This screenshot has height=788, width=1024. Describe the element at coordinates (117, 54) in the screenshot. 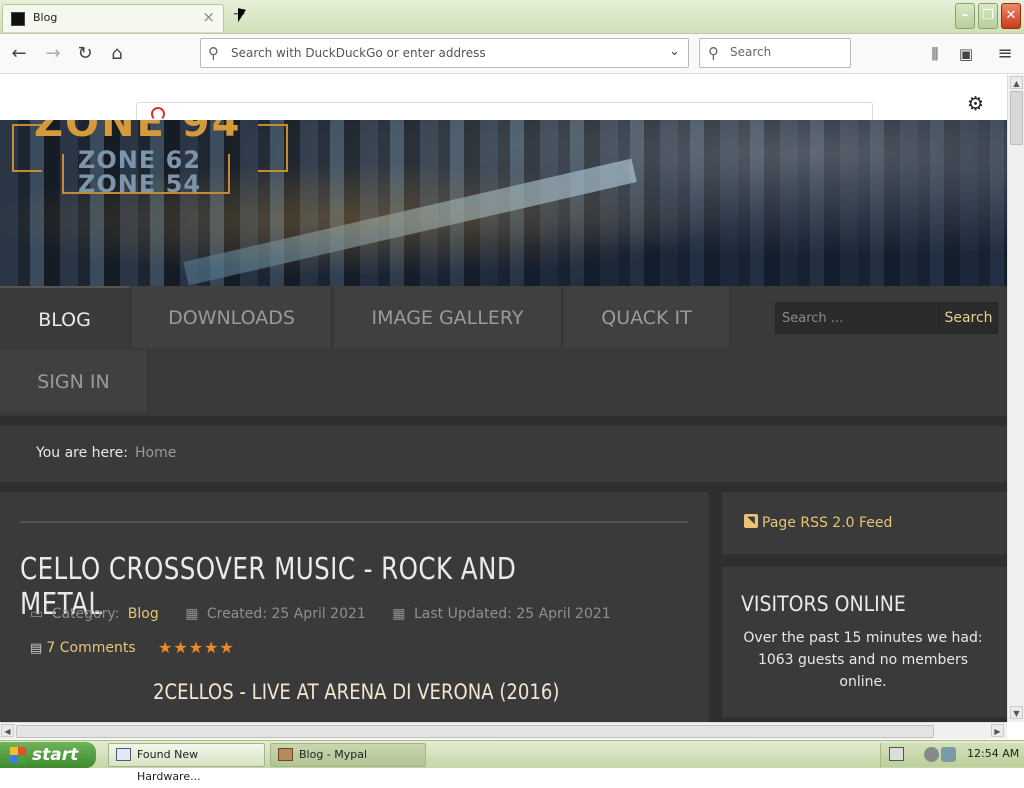

I see `home-icon: ⌂` at that location.